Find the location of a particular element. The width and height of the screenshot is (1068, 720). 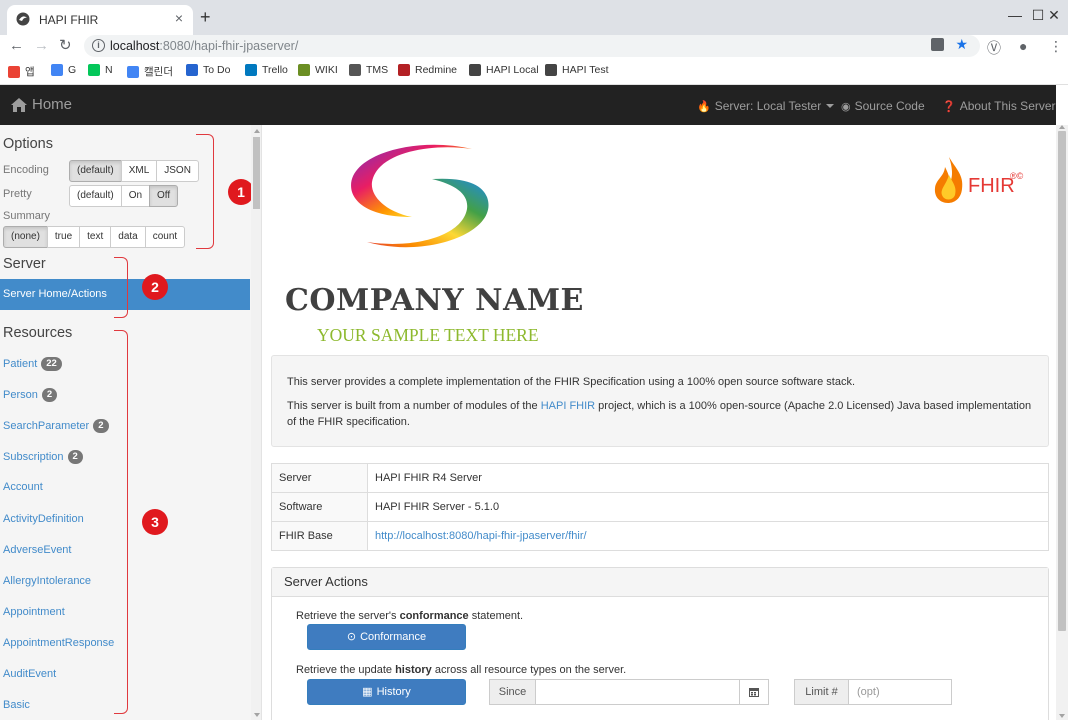

resource-name: AuditEvent is located at coordinates (30, 674).